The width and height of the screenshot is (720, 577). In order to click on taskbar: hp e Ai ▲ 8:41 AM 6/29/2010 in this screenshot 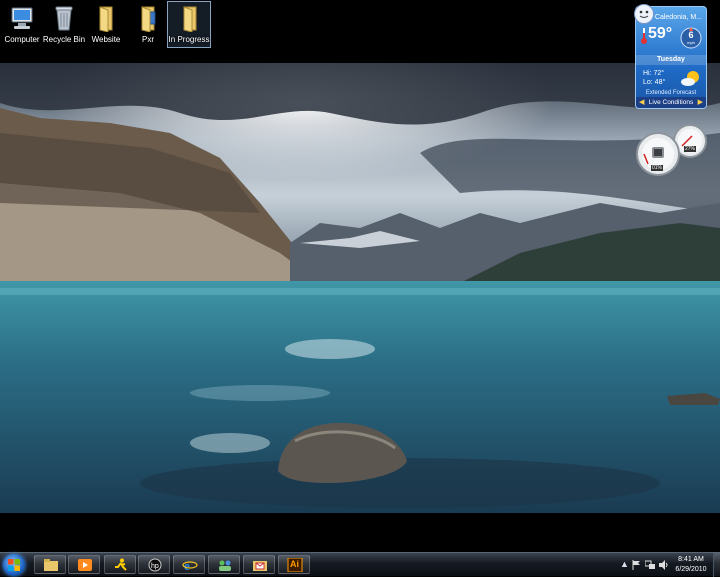, I will do `click(360, 564)`.